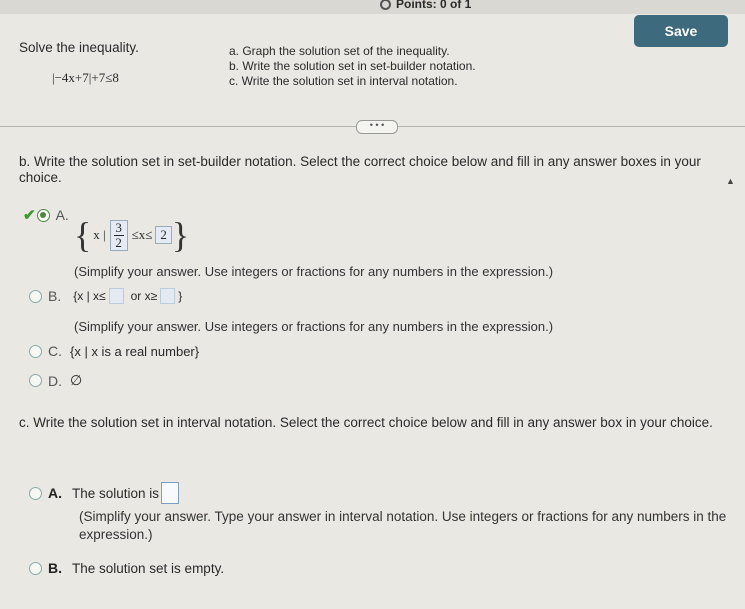 This screenshot has width=745, height=609. Describe the element at coordinates (170, 493) in the screenshot. I see `interval-answer-input` at that location.